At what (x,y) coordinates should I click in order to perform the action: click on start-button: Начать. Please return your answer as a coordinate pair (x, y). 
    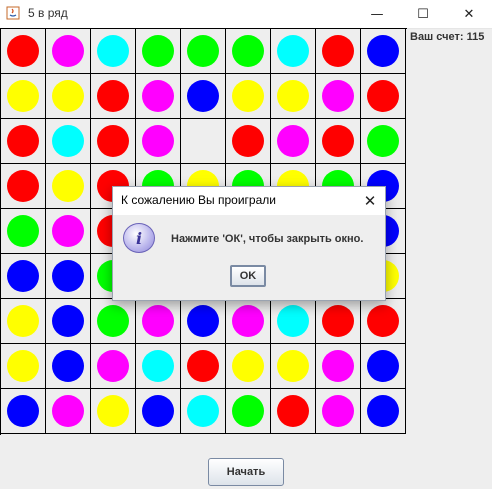
    Looking at the image, I should click on (246, 472).